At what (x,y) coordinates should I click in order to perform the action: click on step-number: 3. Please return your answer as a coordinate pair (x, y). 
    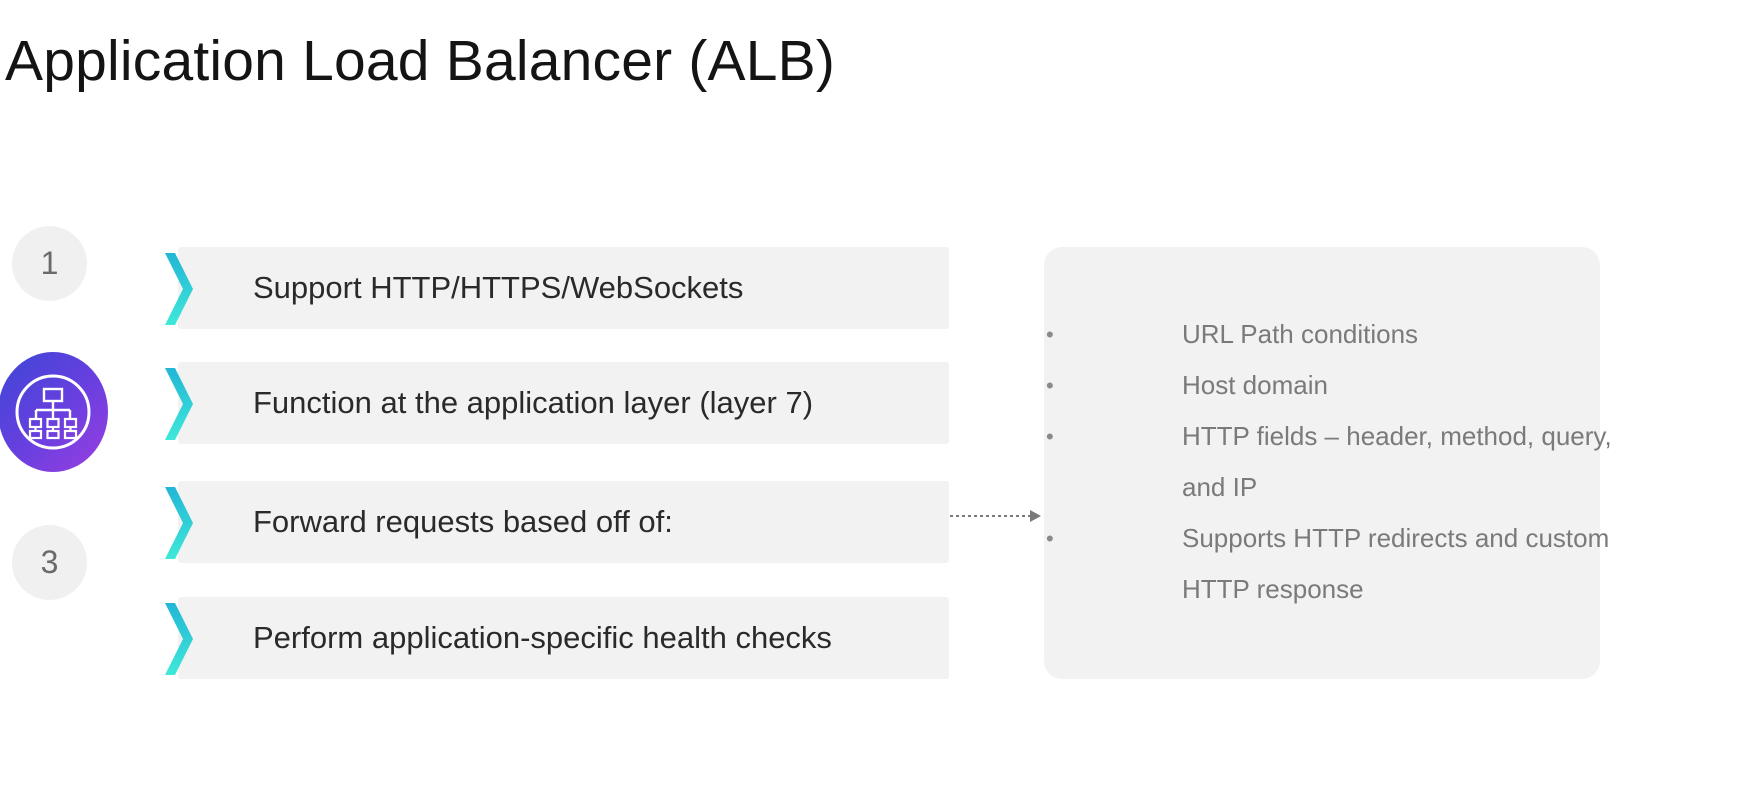
    Looking at the image, I should click on (49, 562).